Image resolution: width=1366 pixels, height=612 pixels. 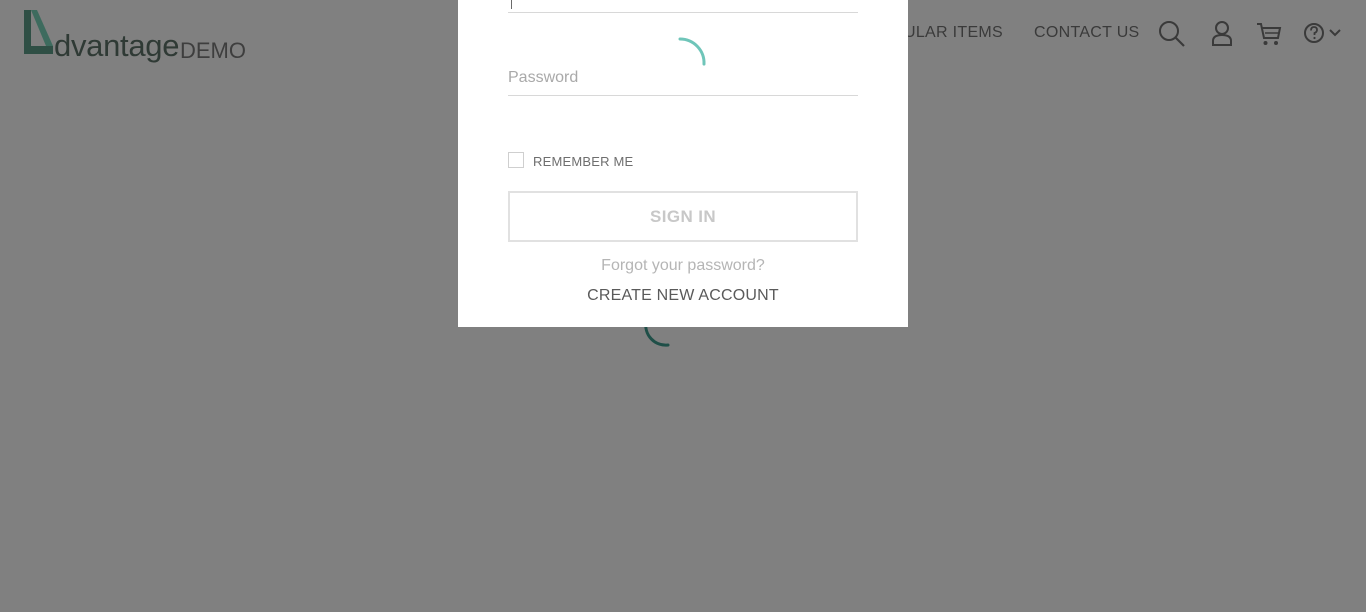 What do you see at coordinates (516, 160) in the screenshot?
I see `remember-me-checkbox` at bounding box center [516, 160].